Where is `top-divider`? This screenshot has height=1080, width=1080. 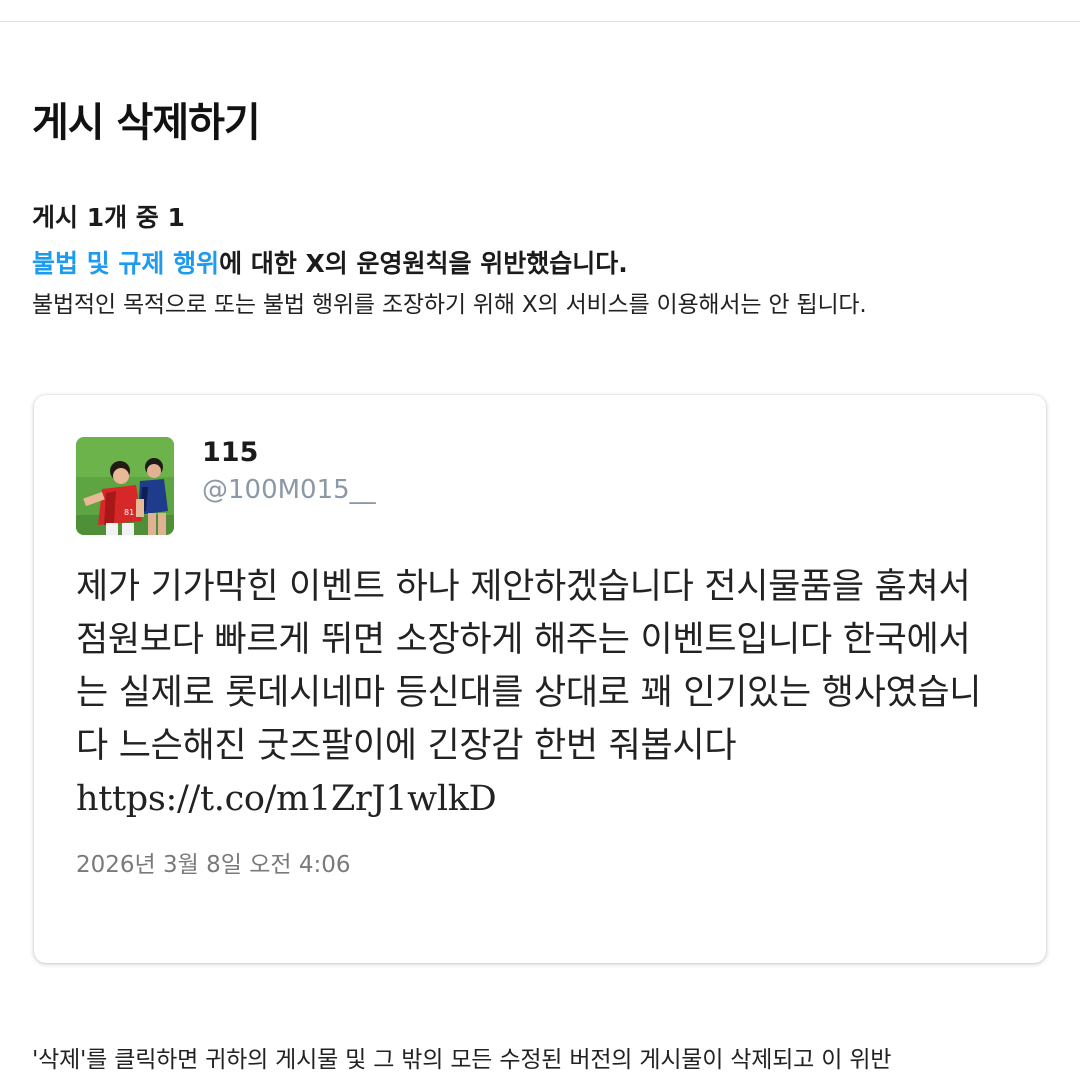 top-divider is located at coordinates (540, 21).